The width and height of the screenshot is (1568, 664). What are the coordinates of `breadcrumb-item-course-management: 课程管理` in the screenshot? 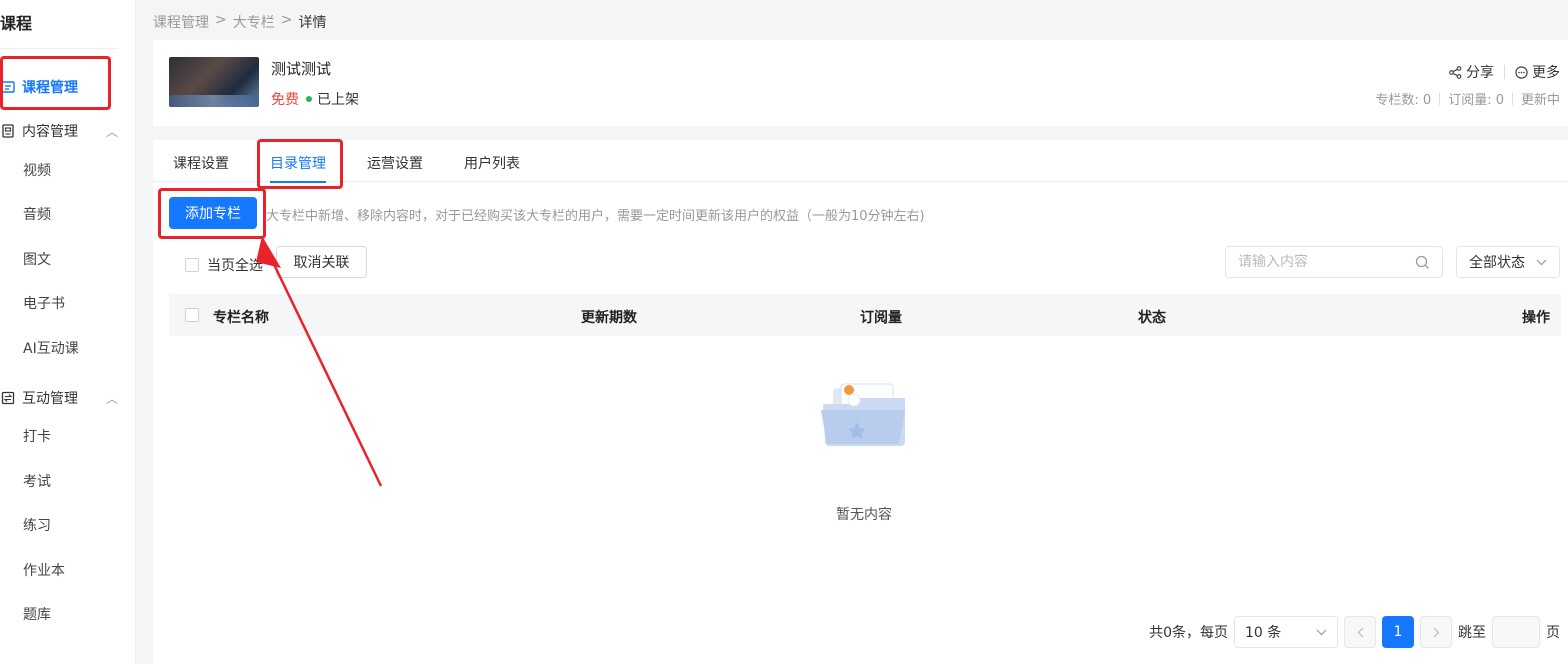 It's located at (181, 22).